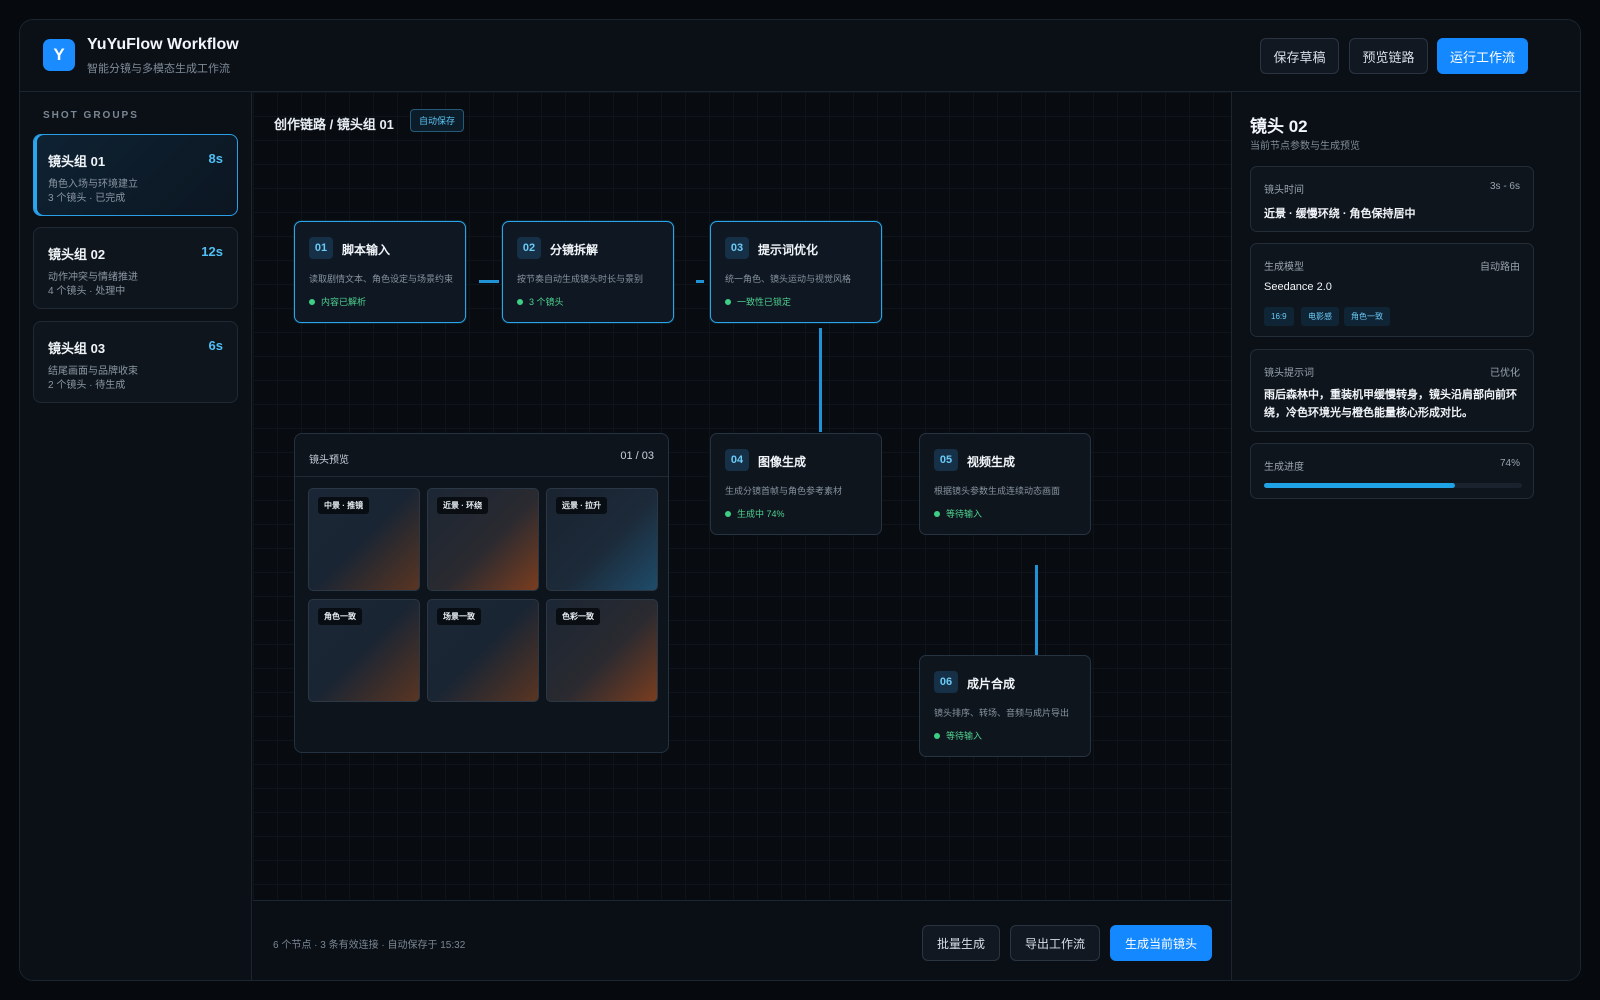 The image size is (1600, 1000). I want to click on progress-card: 生成进度 74%, so click(1392, 471).